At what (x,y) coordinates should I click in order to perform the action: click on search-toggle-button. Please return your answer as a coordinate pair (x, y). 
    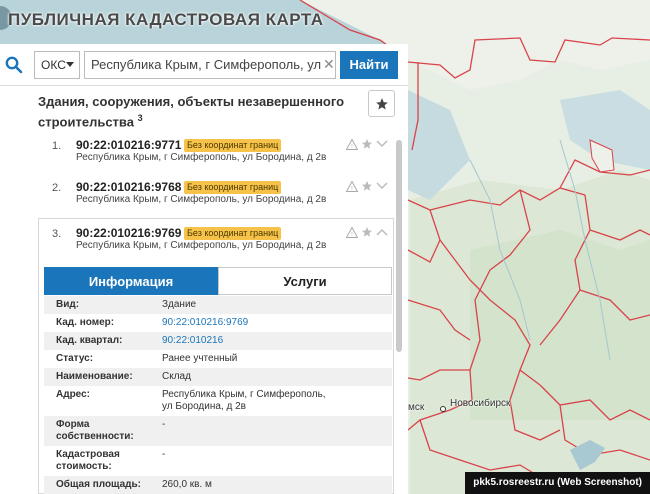
    Looking at the image, I should click on (14, 65).